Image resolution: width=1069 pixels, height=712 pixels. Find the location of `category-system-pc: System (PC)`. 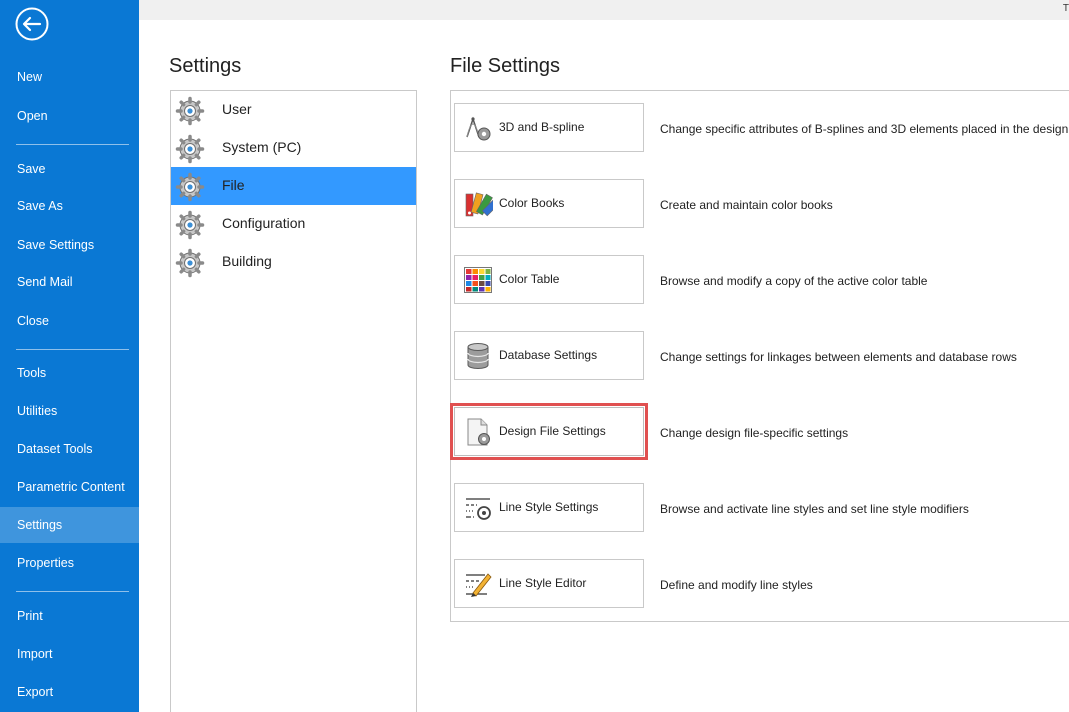

category-system-pc: System (PC) is located at coordinates (293, 148).